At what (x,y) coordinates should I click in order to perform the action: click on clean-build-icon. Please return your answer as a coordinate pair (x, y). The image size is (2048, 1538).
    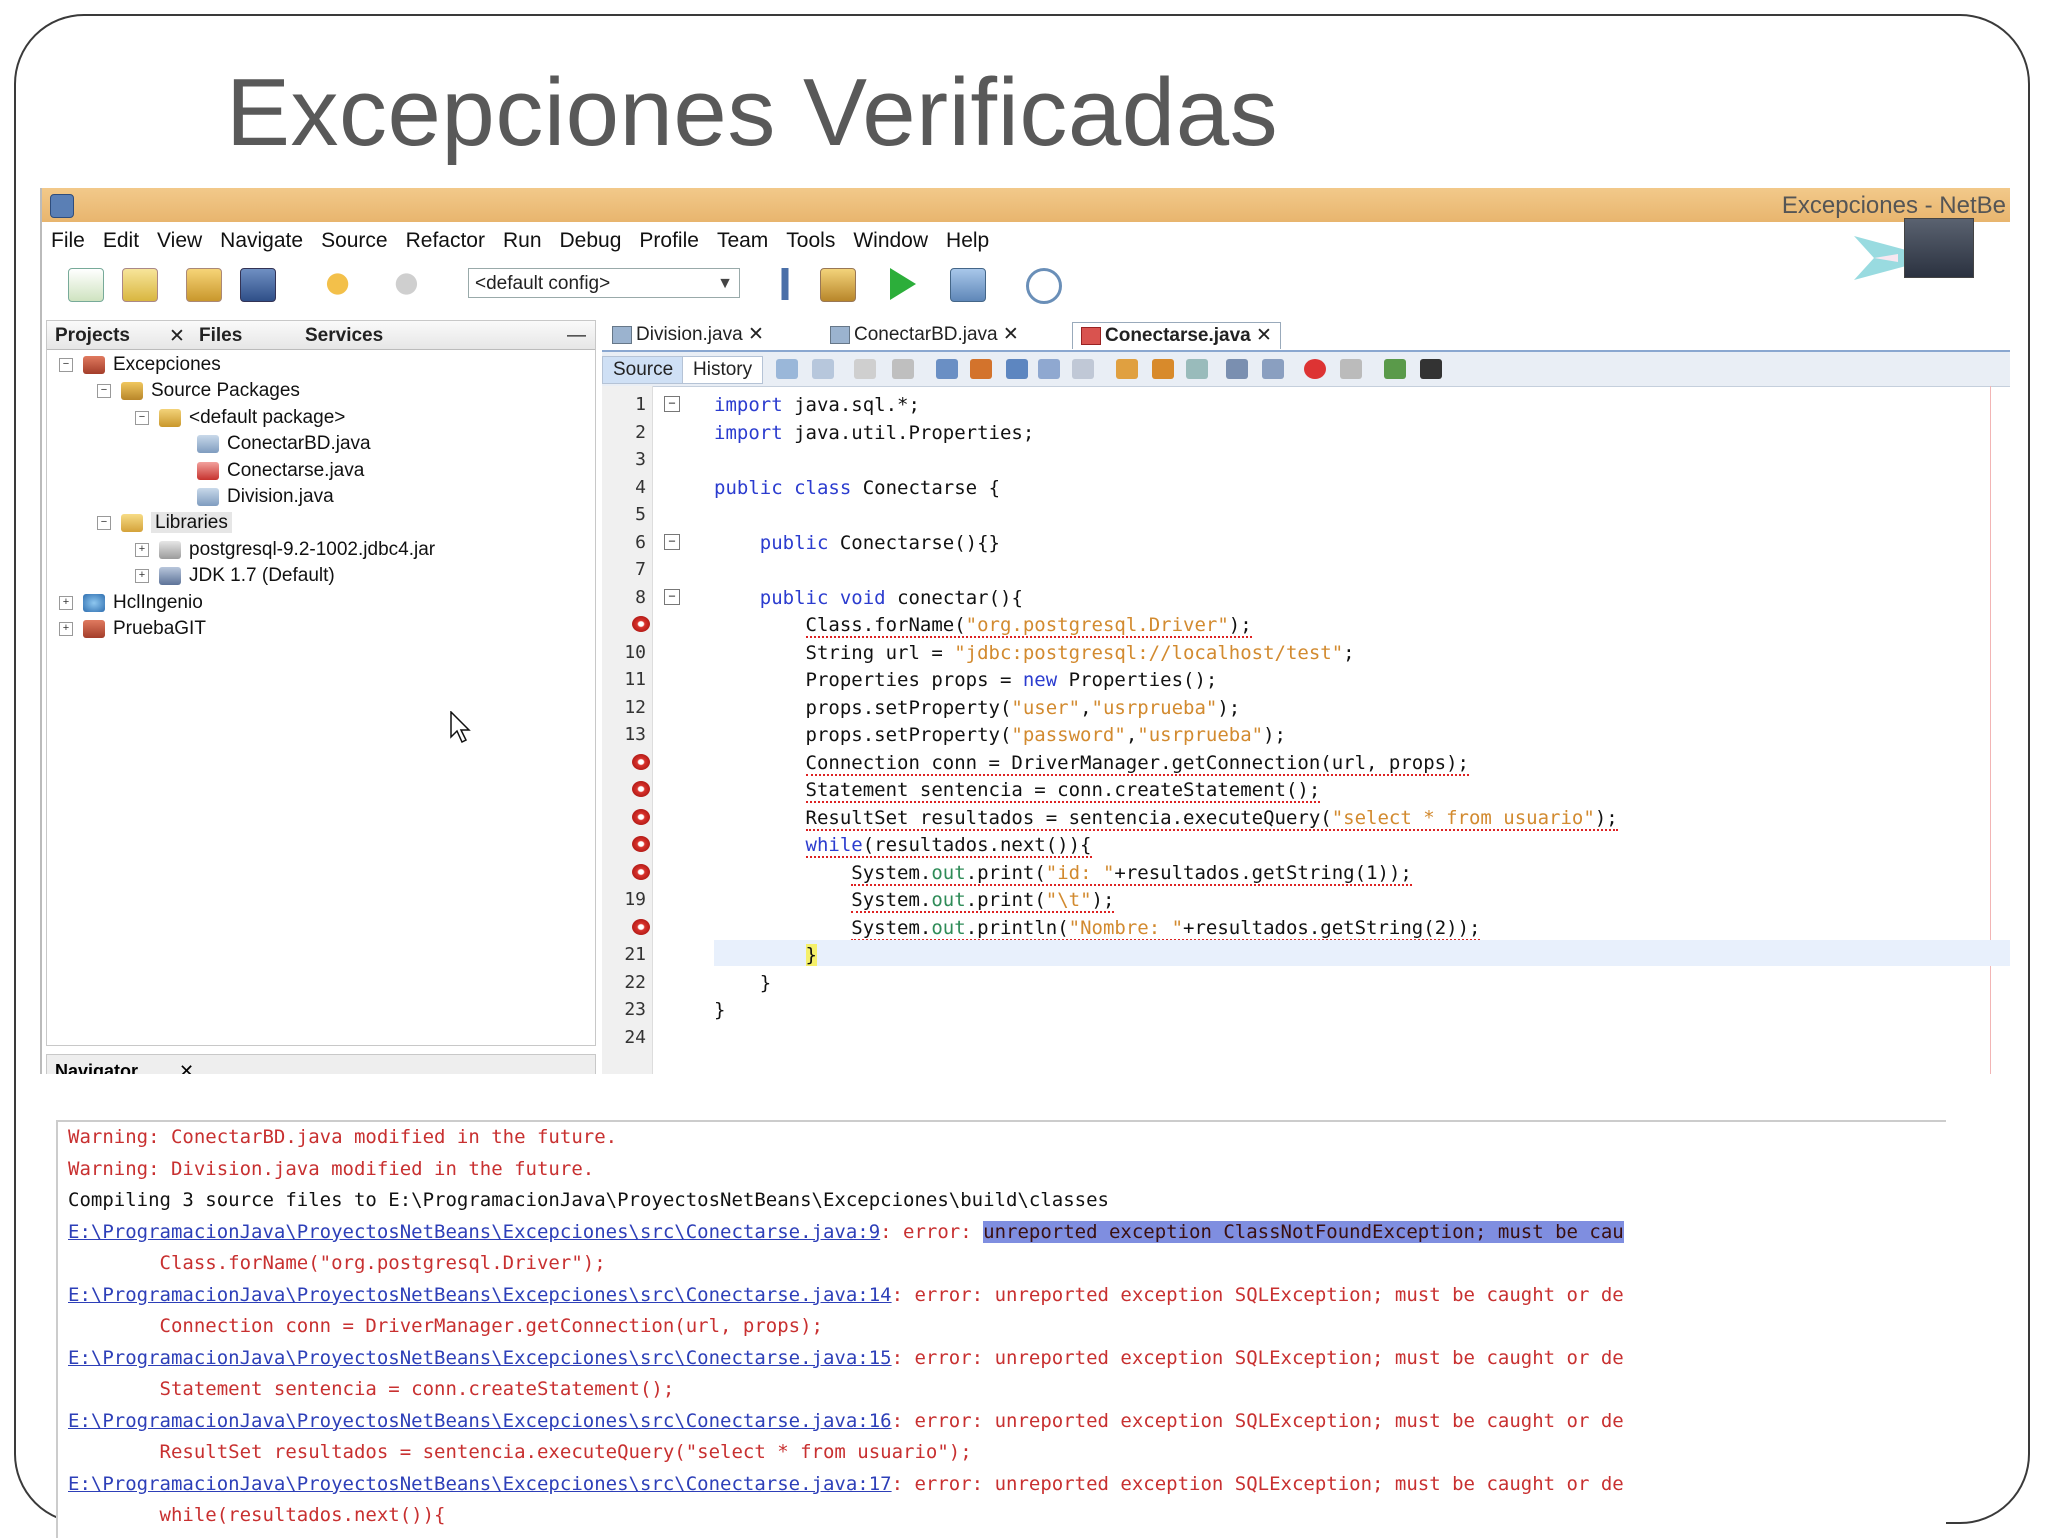
    Looking at the image, I should click on (838, 285).